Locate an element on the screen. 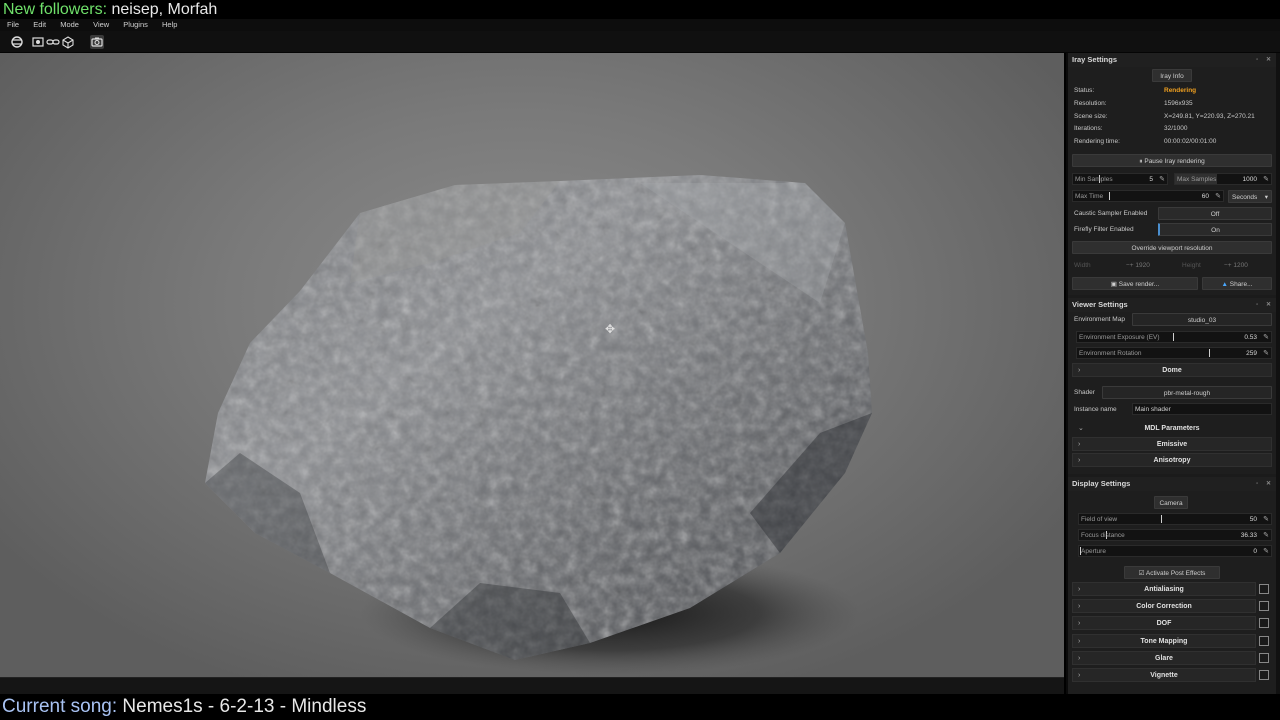 The height and width of the screenshot is (720, 1280). song-value: Nemes1s - 6-2-13 - Mindless is located at coordinates (244, 706).